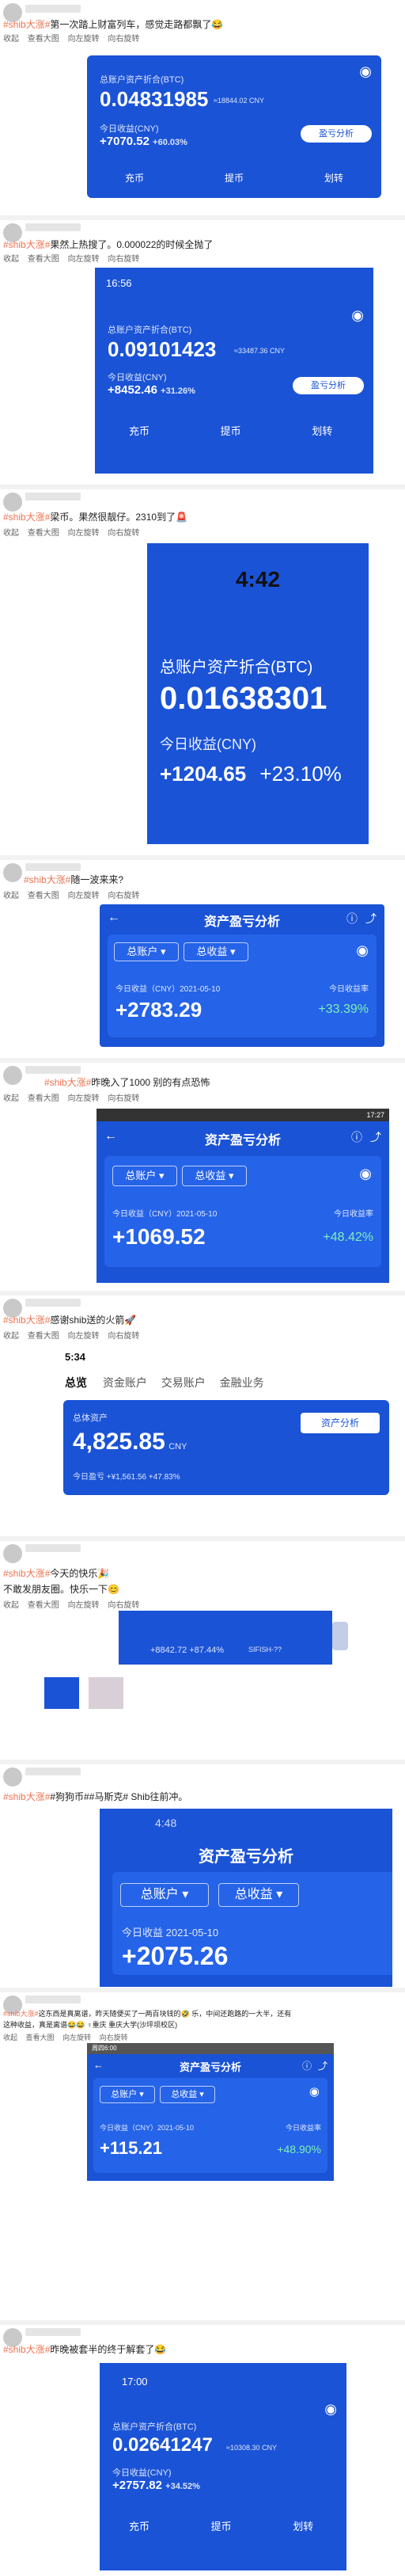  Describe the element at coordinates (76, 1382) in the screenshot. I see `tab-overview: 总览` at that location.